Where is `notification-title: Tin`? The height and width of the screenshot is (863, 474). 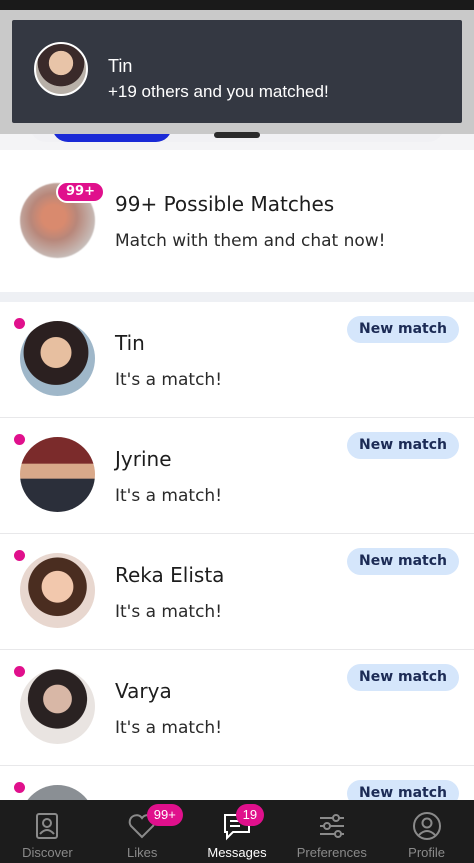
notification-title: Tin is located at coordinates (120, 66).